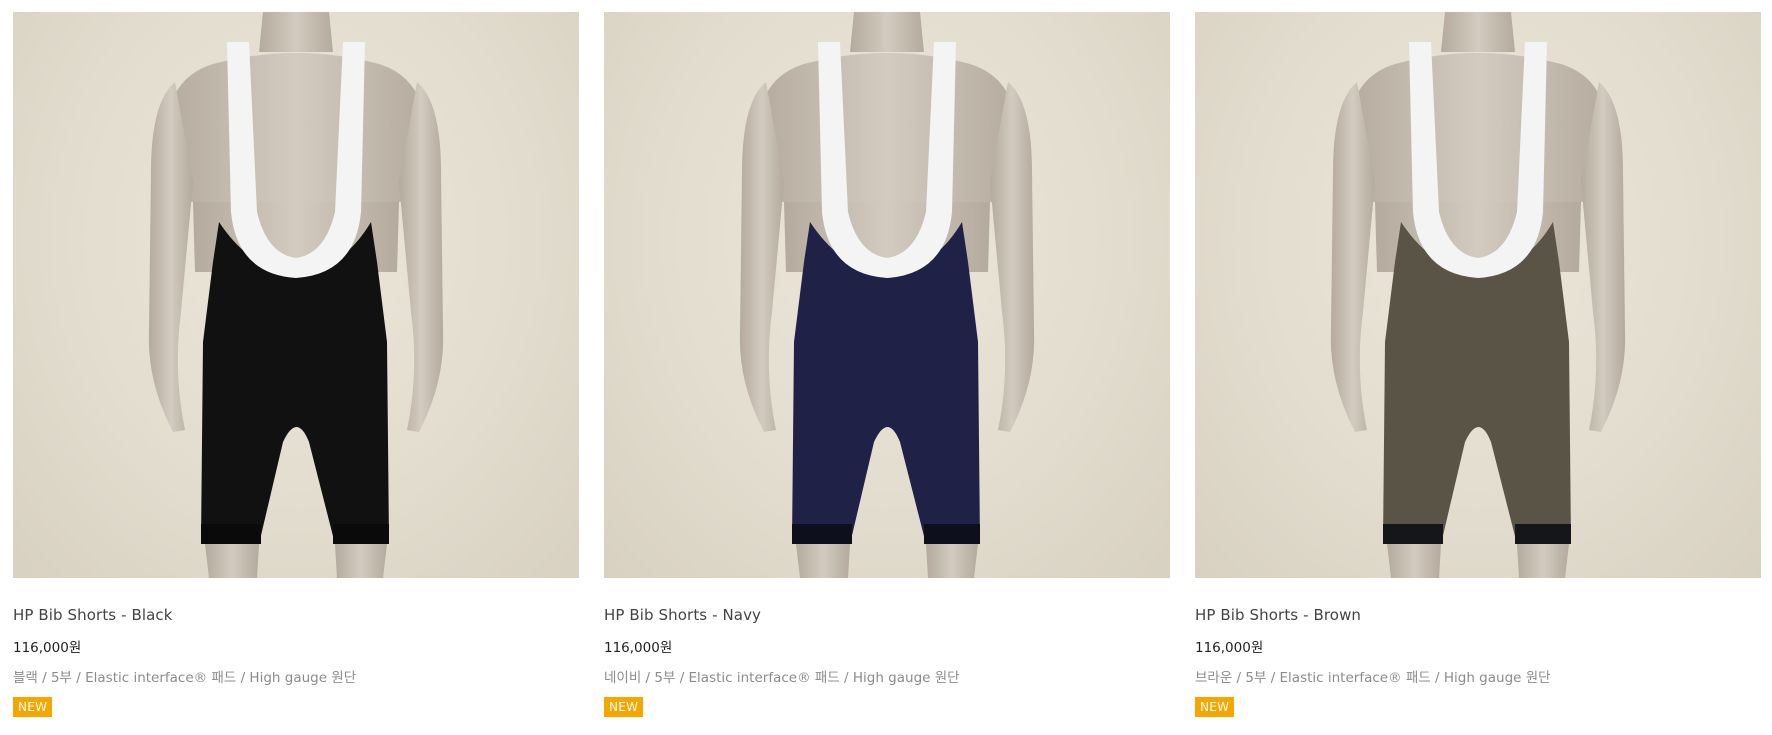  I want to click on product-name: HP Bib Shorts - Navy, so click(887, 615).